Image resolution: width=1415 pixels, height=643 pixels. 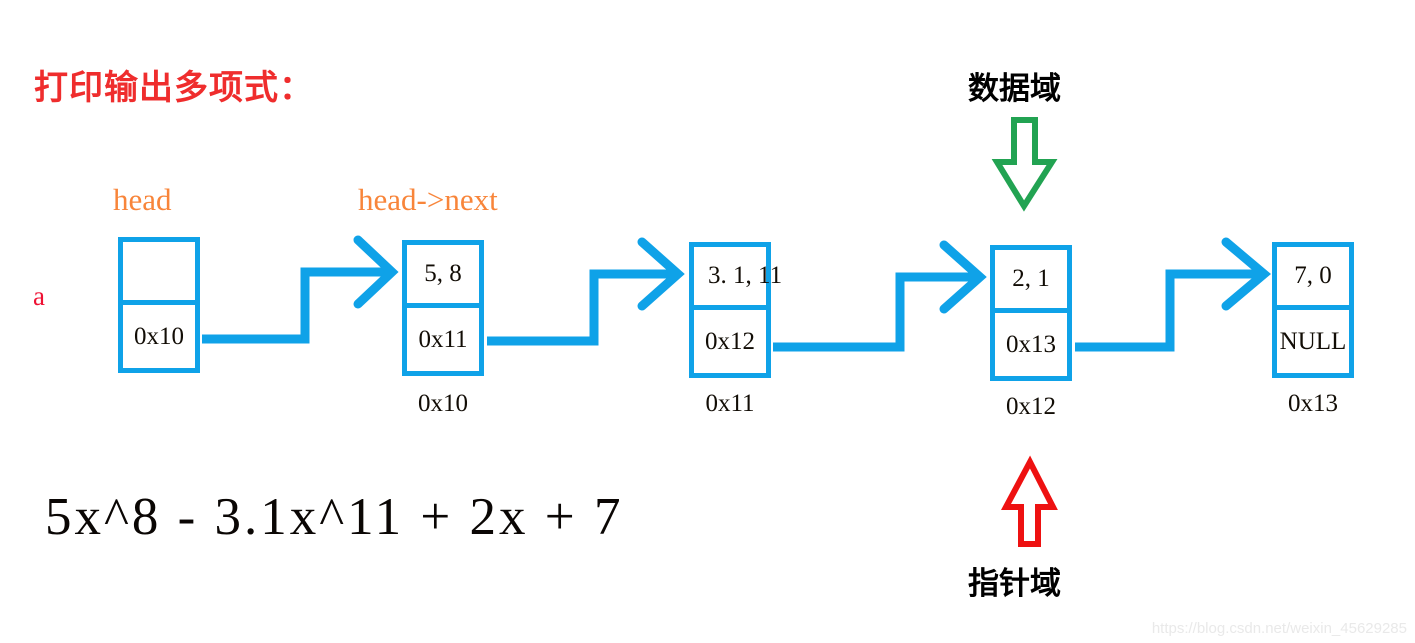 What do you see at coordinates (730, 341) in the screenshot?
I see `node-pointer-cell: 0x12` at bounding box center [730, 341].